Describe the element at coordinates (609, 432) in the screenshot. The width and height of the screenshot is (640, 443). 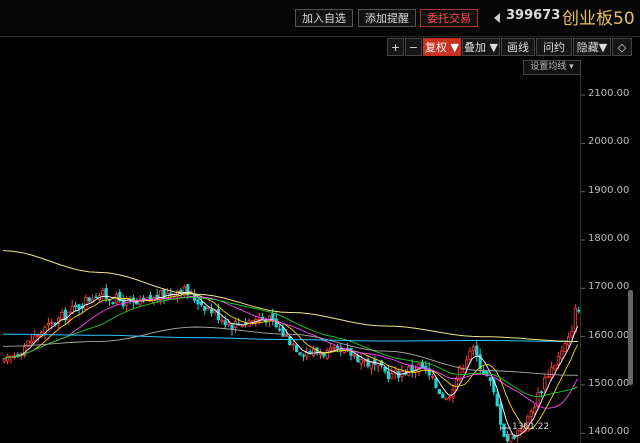
I see `price-tick-label: 1400.00` at that location.